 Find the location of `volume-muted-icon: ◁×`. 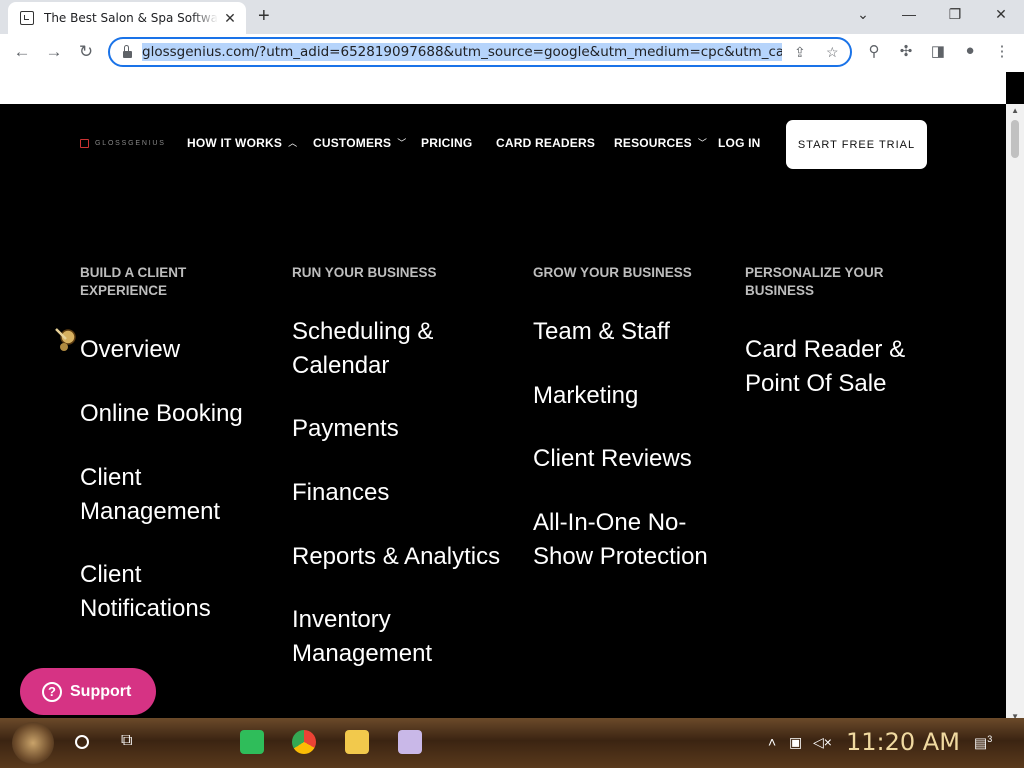

volume-muted-icon: ◁× is located at coordinates (822, 742).